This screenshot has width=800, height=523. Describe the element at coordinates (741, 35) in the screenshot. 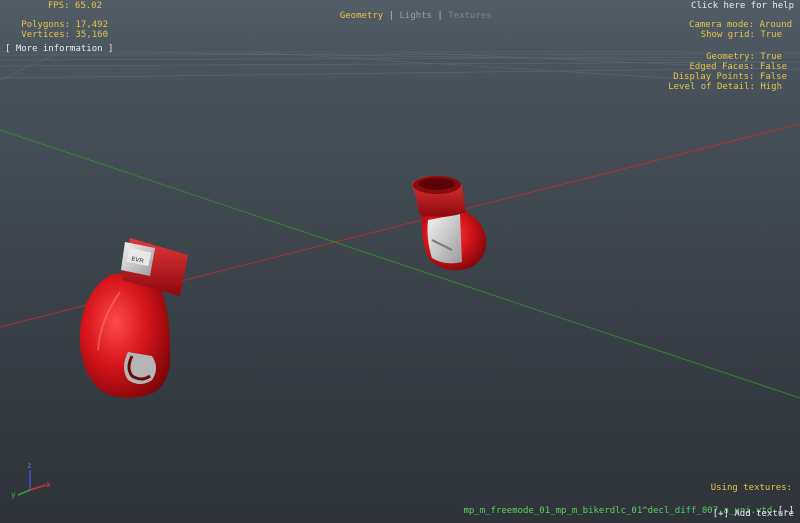

I see `show-grid-toggle: Show grid: True` at that location.